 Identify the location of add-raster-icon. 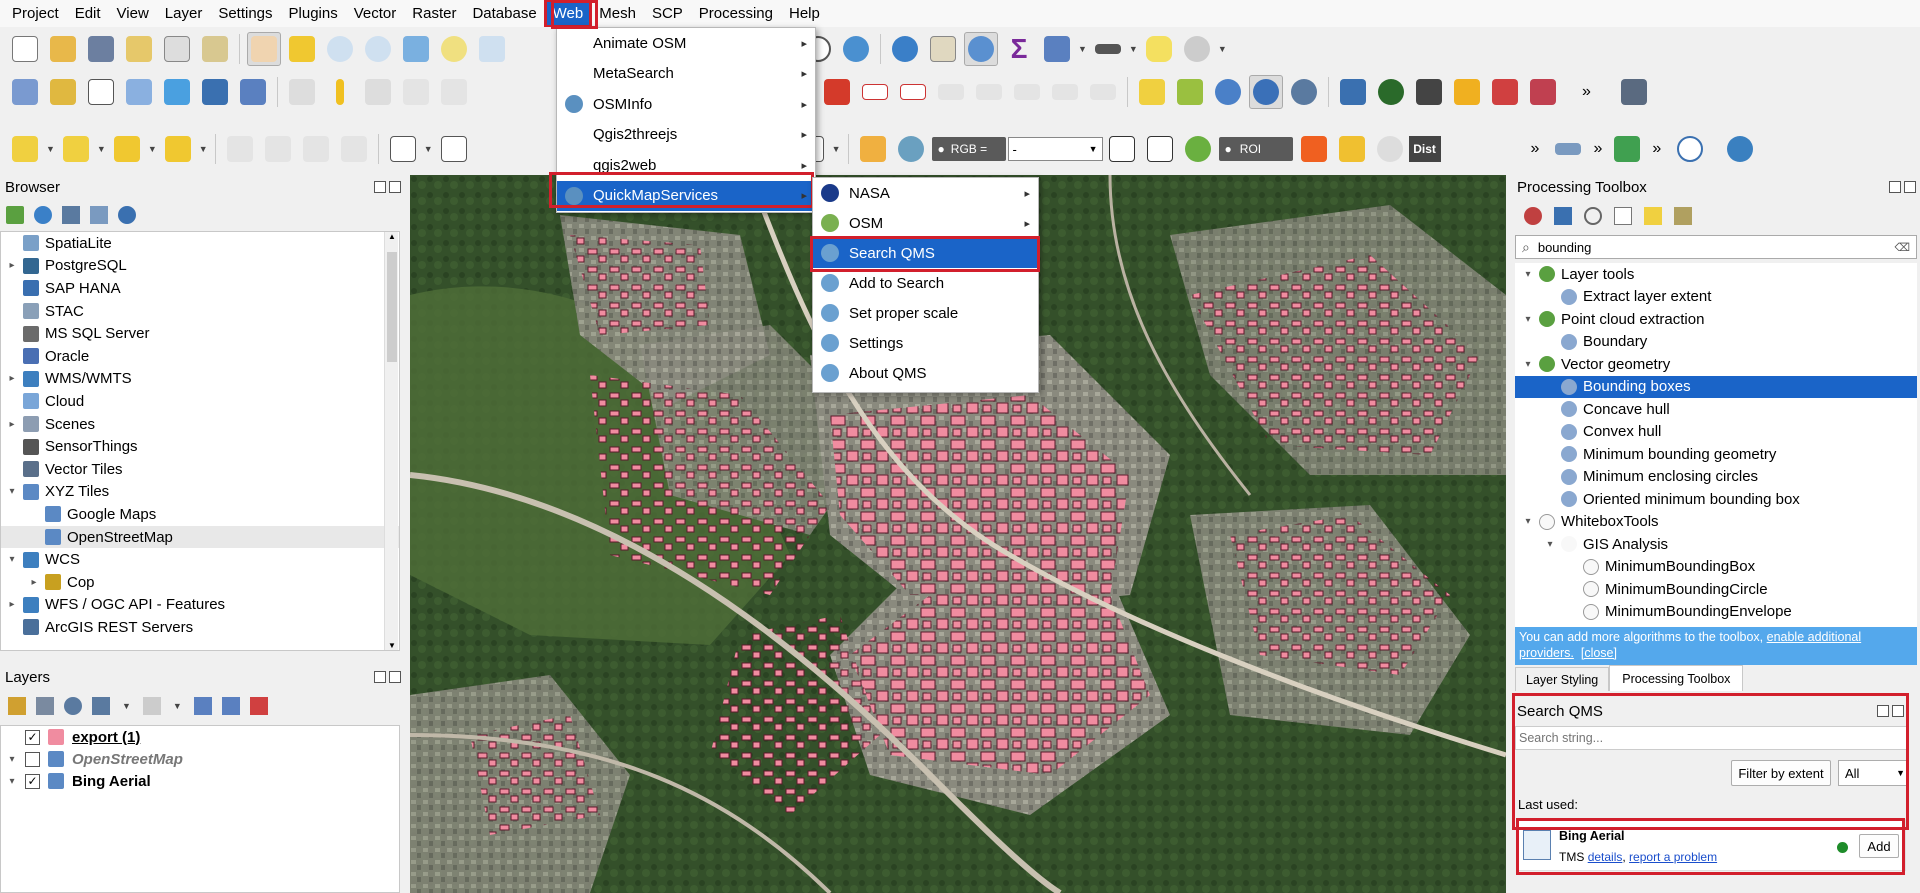
(177, 92).